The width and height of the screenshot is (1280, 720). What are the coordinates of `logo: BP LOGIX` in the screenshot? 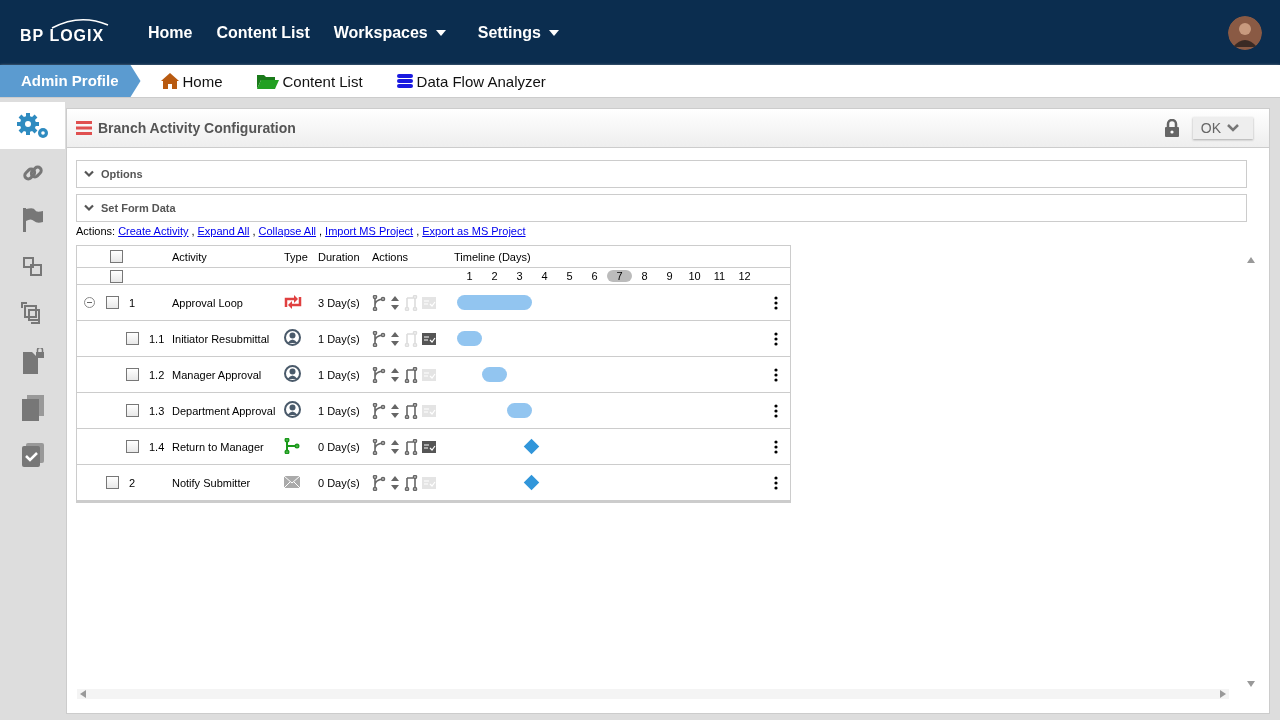 It's located at (62, 35).